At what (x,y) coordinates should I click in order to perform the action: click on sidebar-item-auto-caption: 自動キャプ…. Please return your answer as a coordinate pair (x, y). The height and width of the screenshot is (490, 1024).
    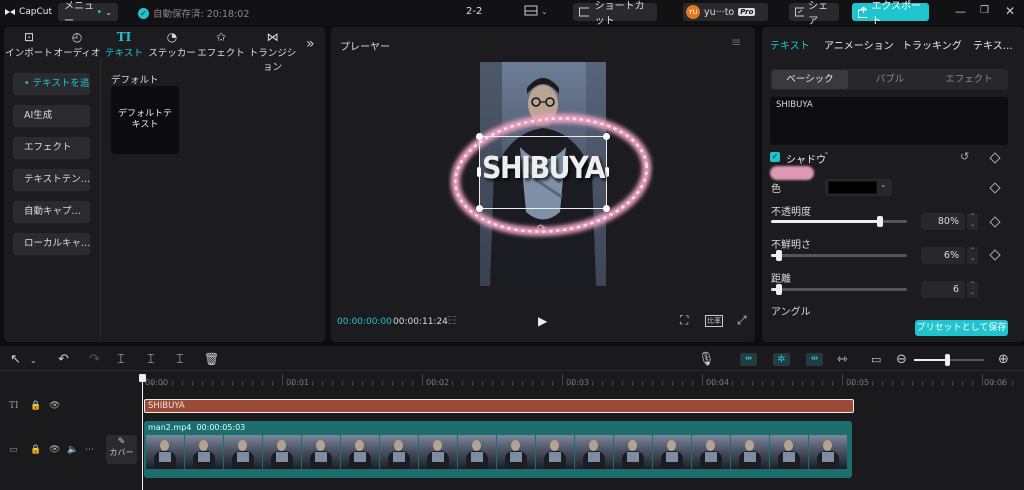
    Looking at the image, I should click on (51, 212).